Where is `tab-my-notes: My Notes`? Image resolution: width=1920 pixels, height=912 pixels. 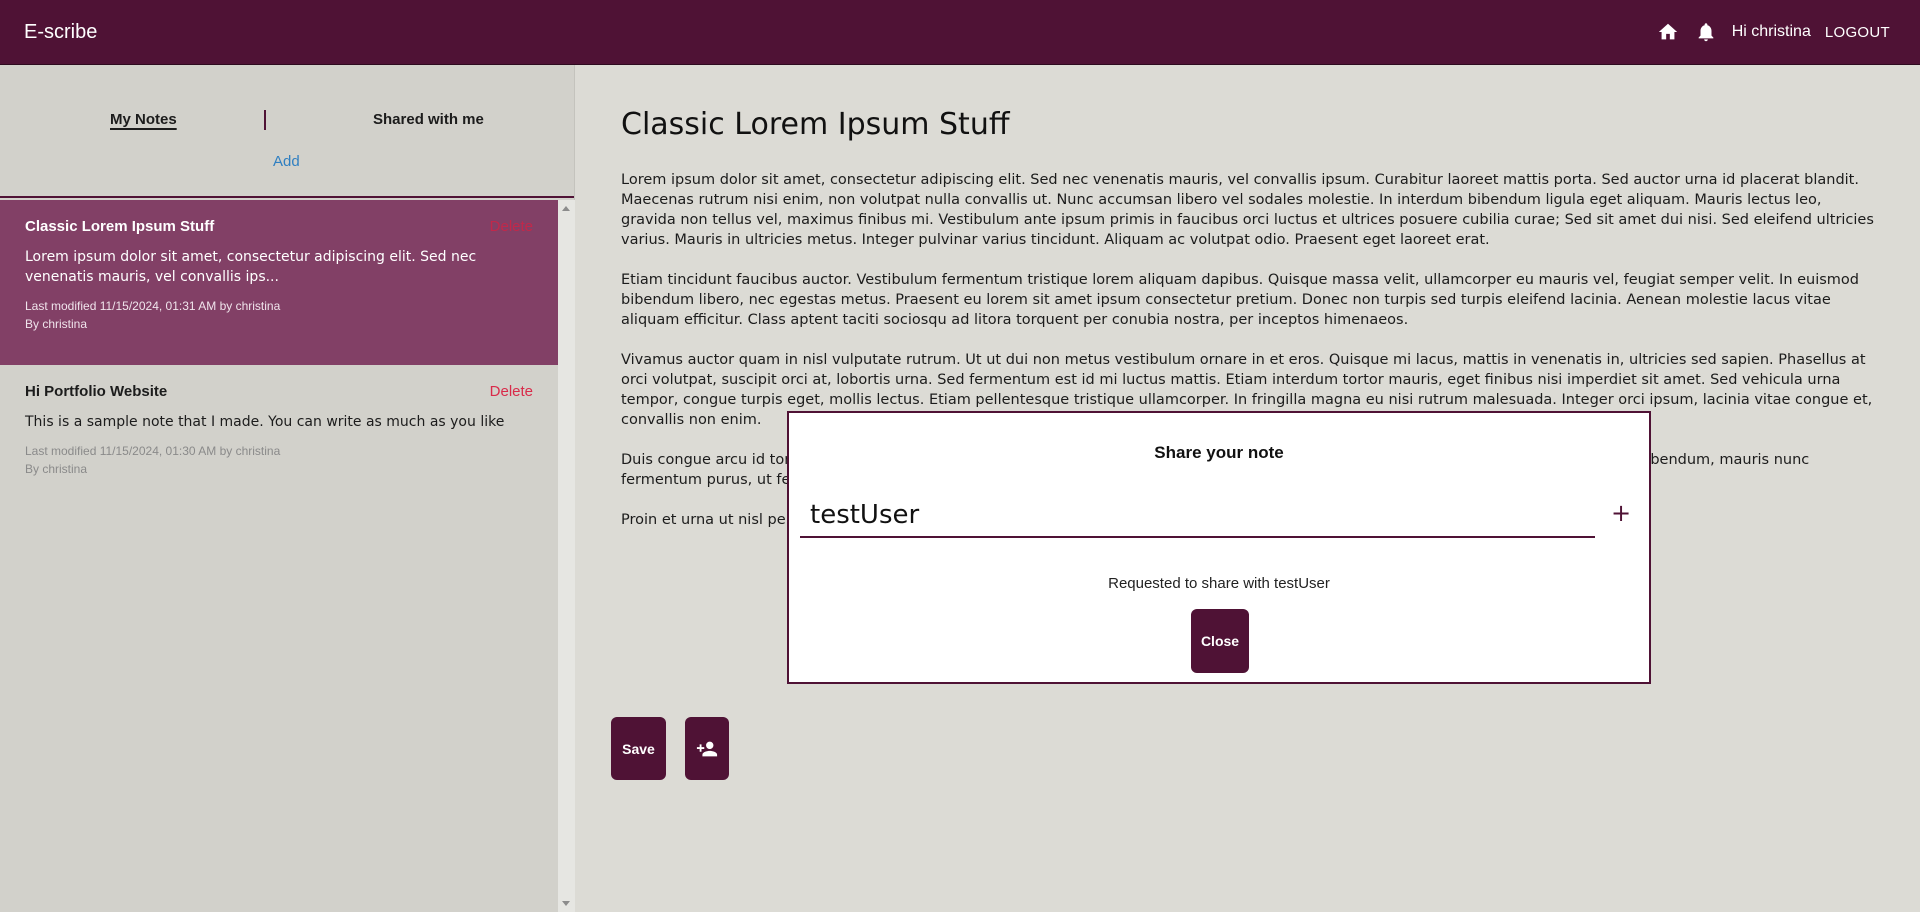
tab-my-notes: My Notes is located at coordinates (143, 119).